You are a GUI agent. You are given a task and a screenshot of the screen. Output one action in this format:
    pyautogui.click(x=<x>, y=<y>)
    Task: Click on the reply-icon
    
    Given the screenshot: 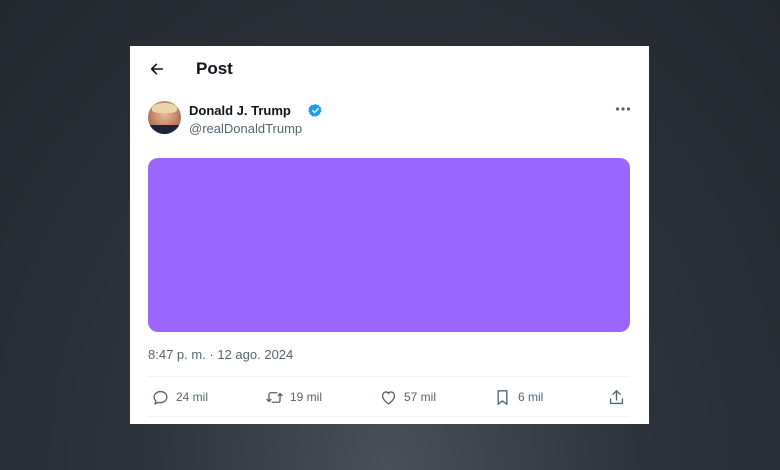 What is the action you would take?
    pyautogui.click(x=160, y=397)
    